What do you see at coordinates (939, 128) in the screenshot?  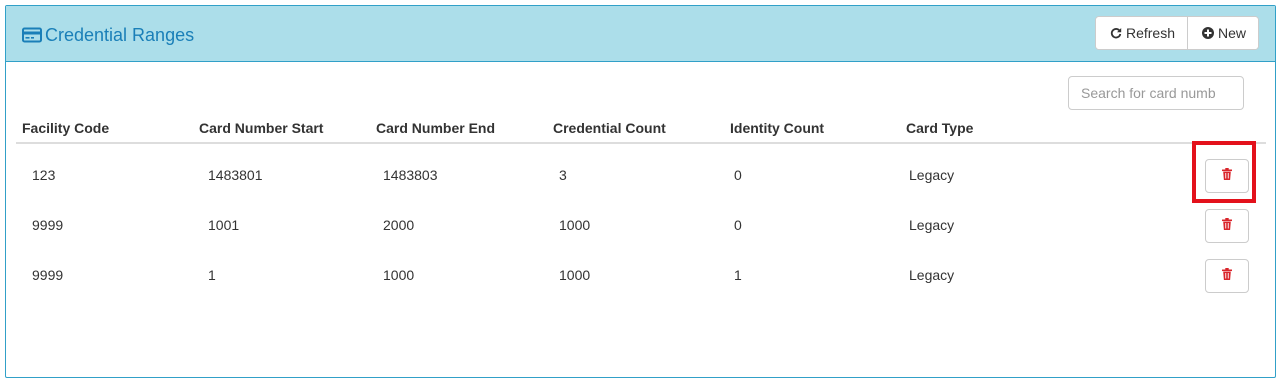 I see `column-header-card-type: Card Type` at bounding box center [939, 128].